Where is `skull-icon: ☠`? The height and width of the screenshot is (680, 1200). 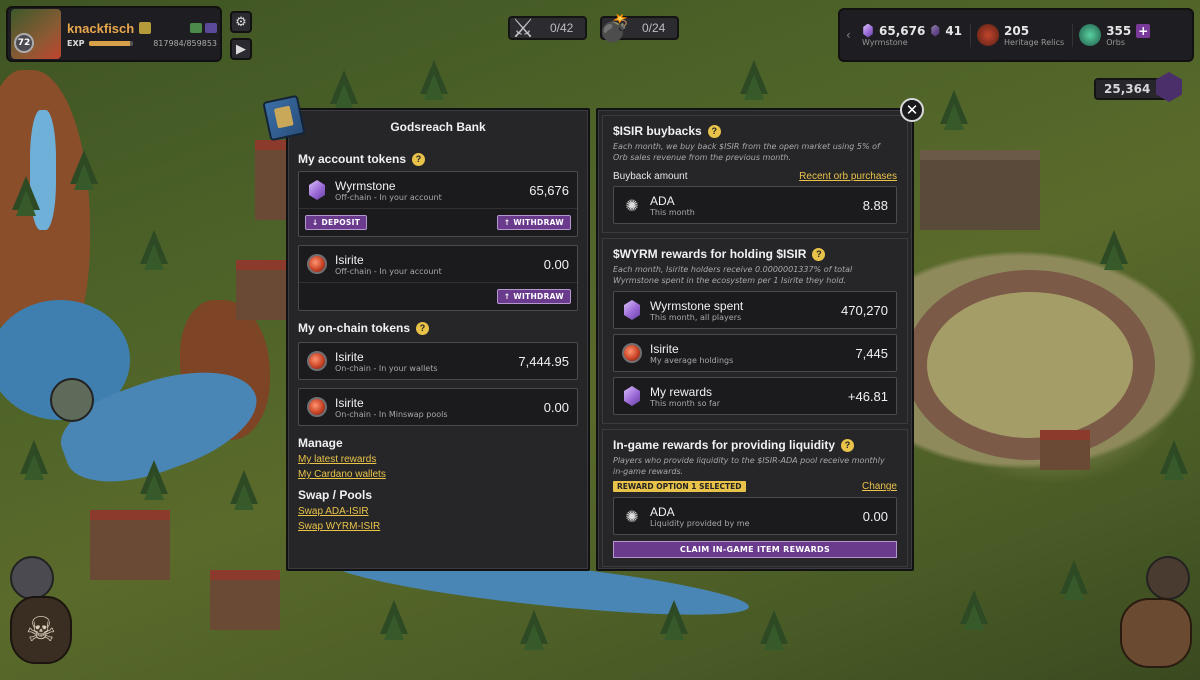 skull-icon: ☠ is located at coordinates (41, 630).